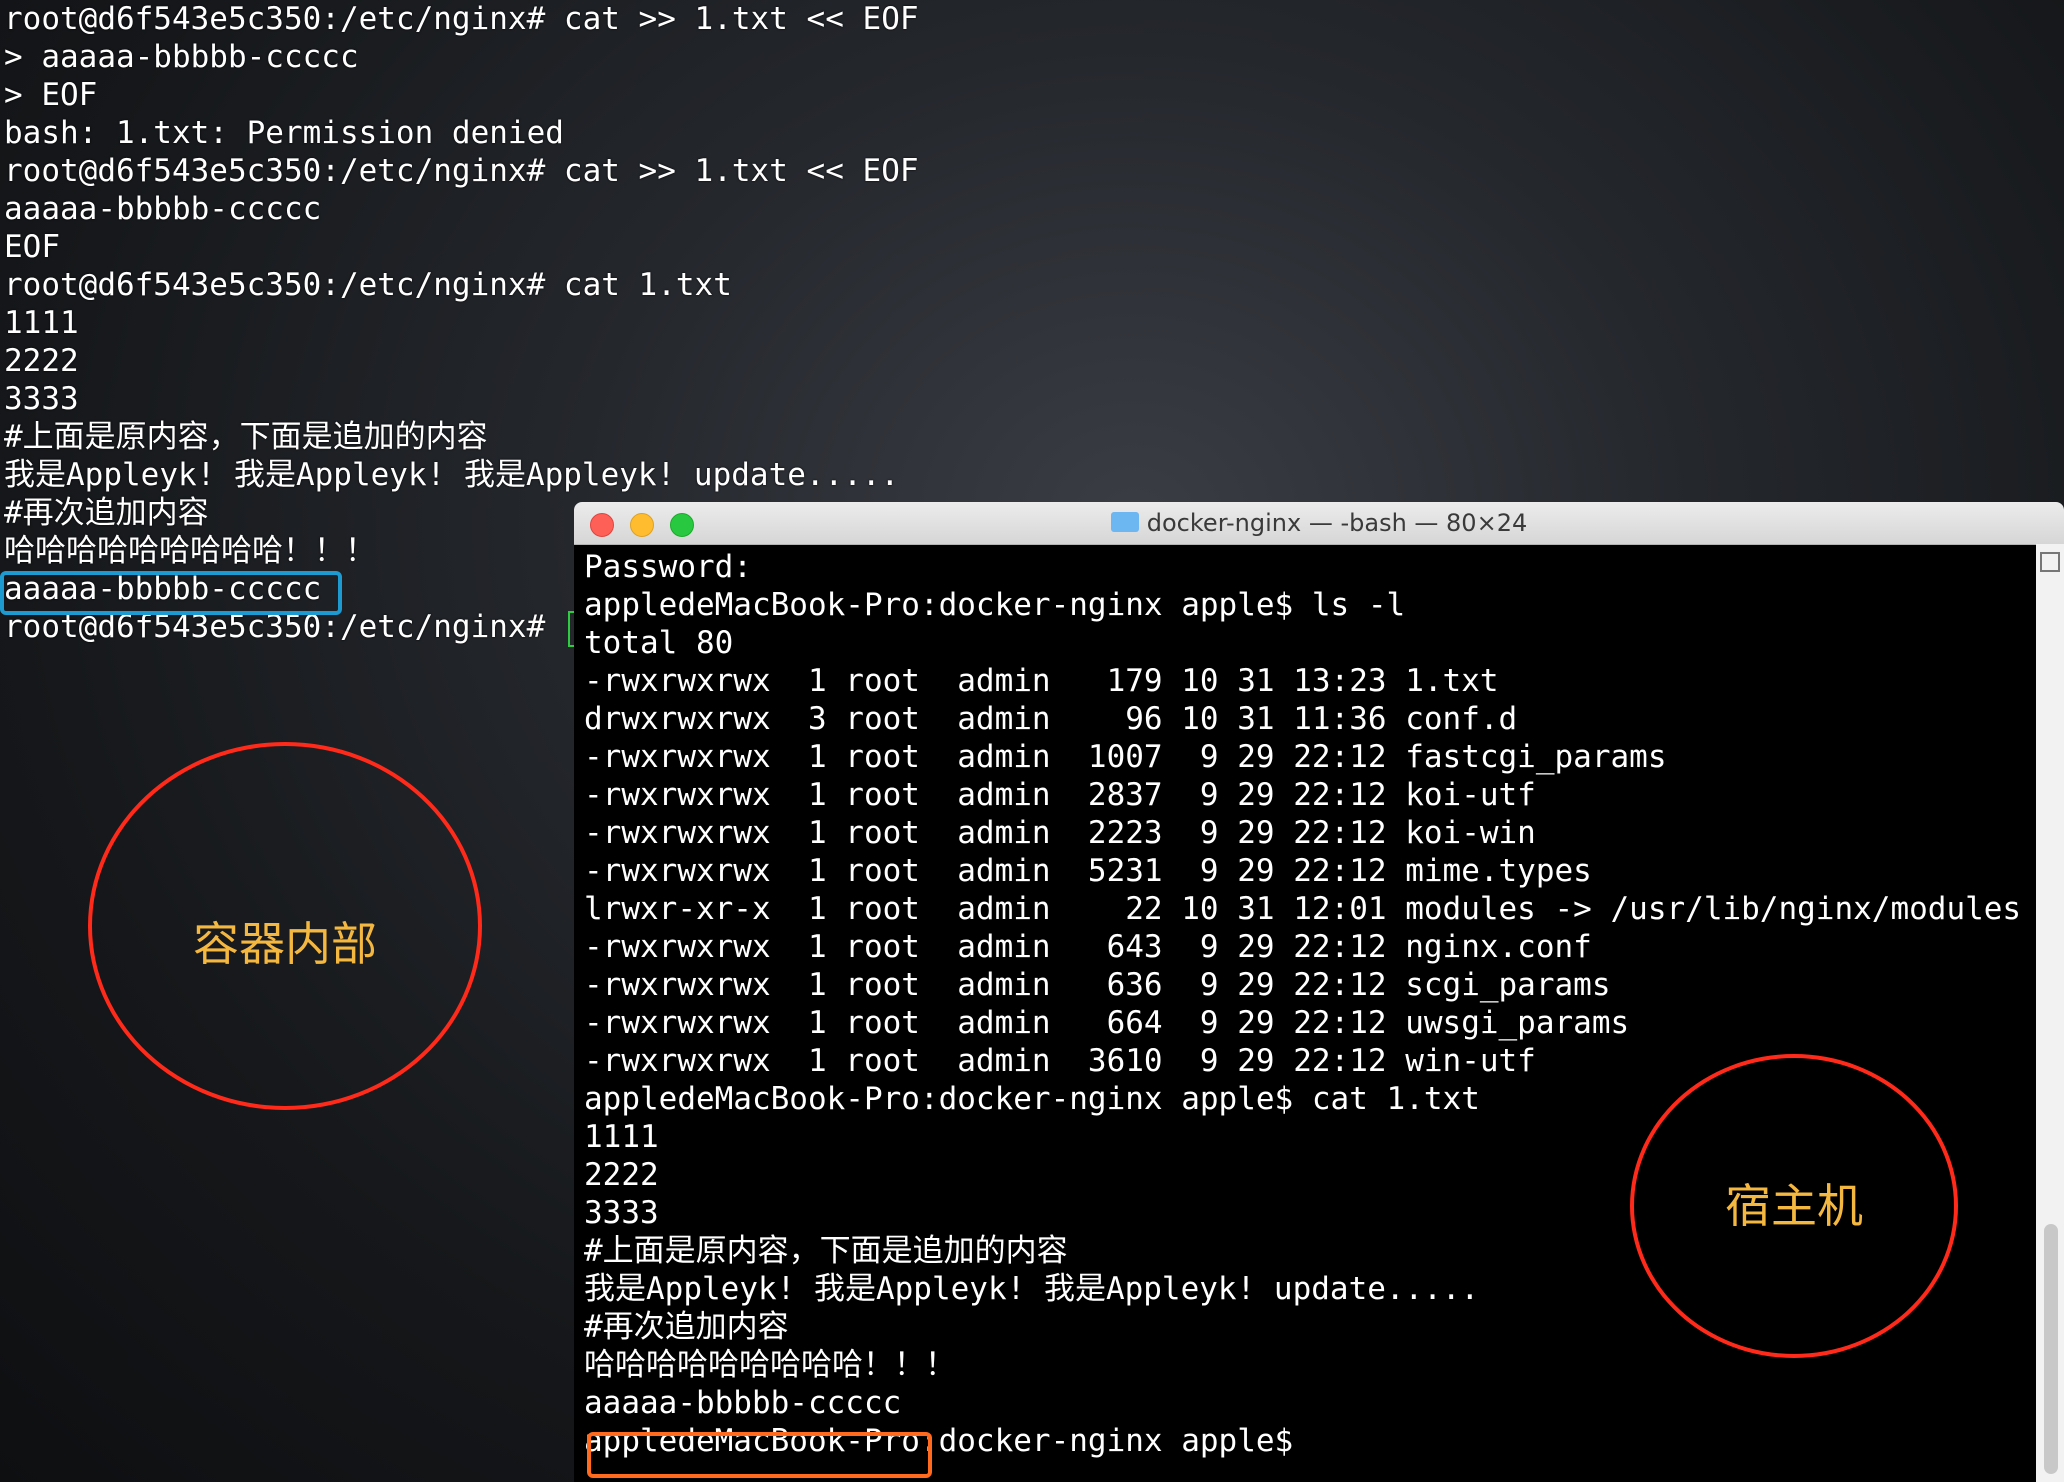 The height and width of the screenshot is (1482, 2064). What do you see at coordinates (668, 567) in the screenshot?
I see `terminal-line: Password:` at bounding box center [668, 567].